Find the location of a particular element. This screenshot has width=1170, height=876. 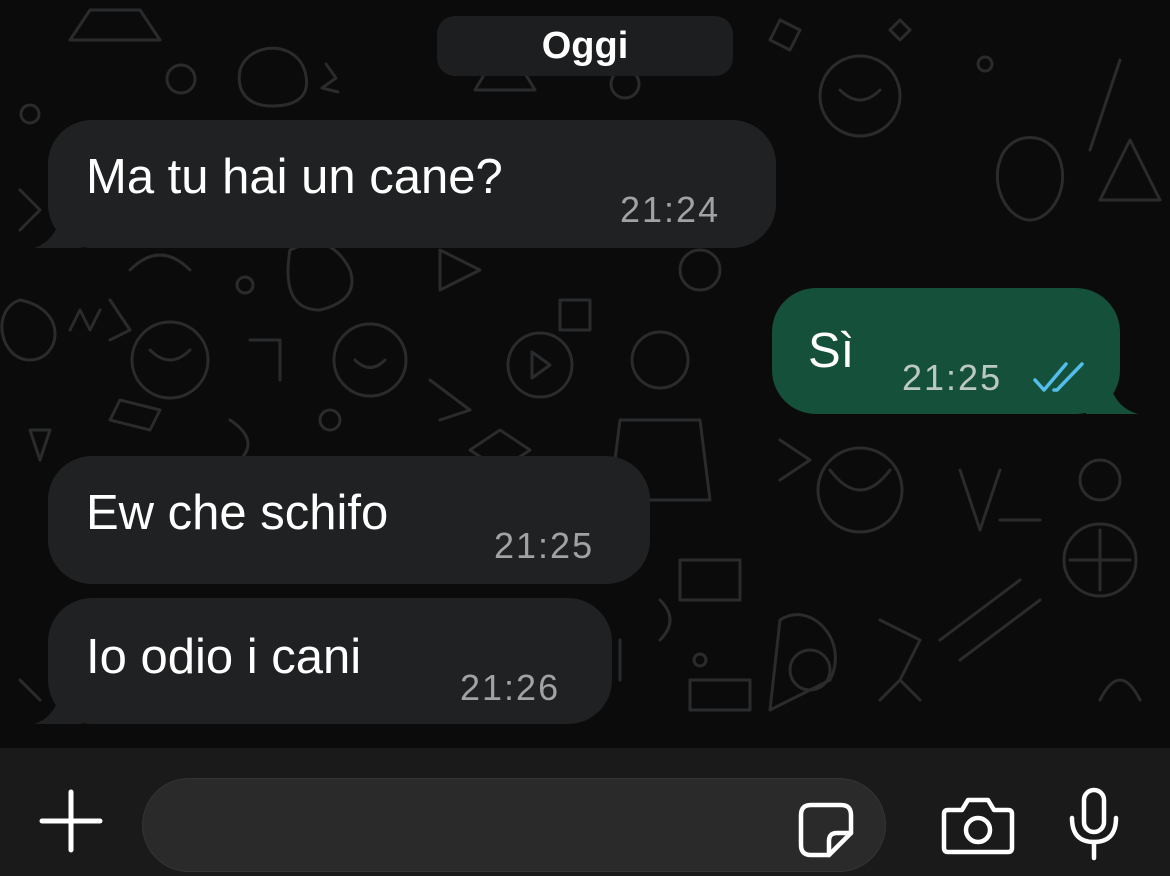

read-receipt-icon is located at coordinates (1058, 377).